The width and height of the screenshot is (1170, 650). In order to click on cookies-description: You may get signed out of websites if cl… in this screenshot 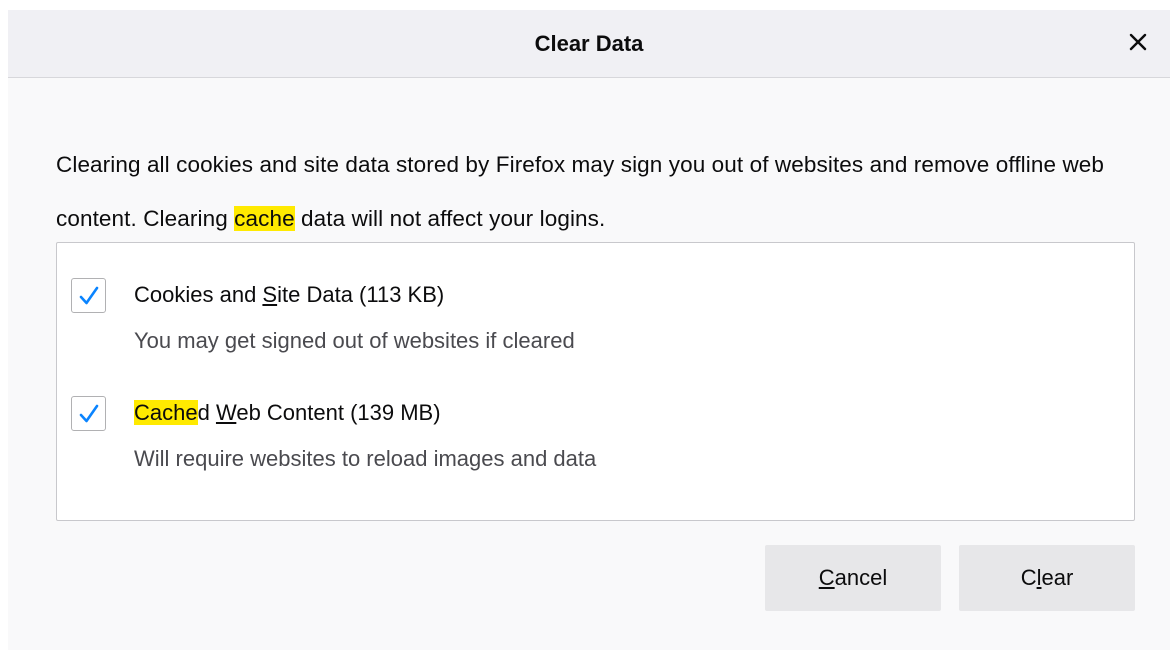, I will do `click(354, 340)`.